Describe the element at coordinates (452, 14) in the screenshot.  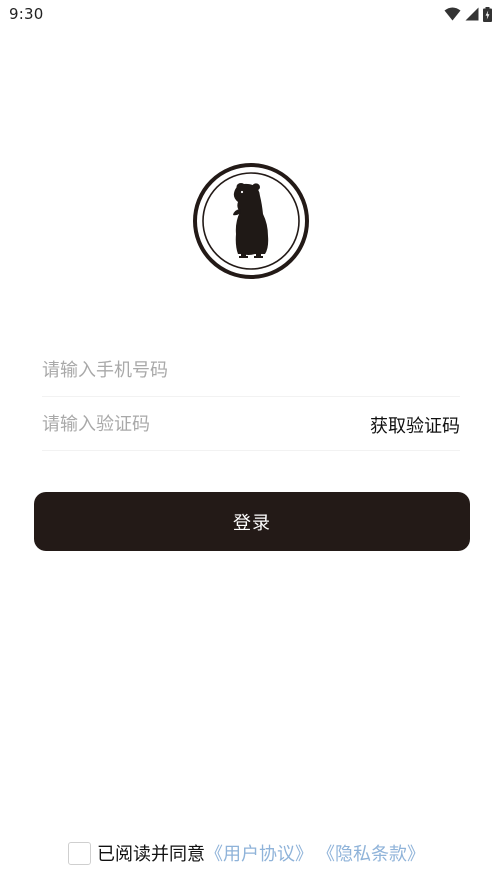
I see `wifi-icon` at that location.